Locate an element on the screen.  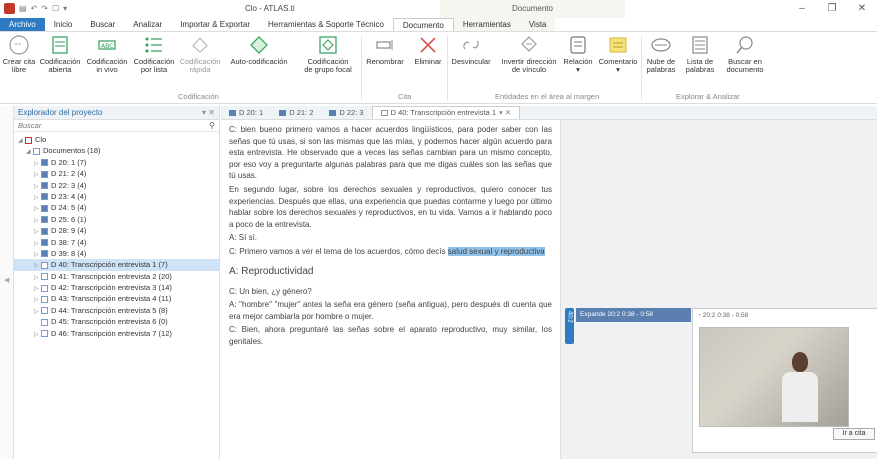
tree-item: ▷ D 20: 1 (7) is located at coordinates (116, 162).